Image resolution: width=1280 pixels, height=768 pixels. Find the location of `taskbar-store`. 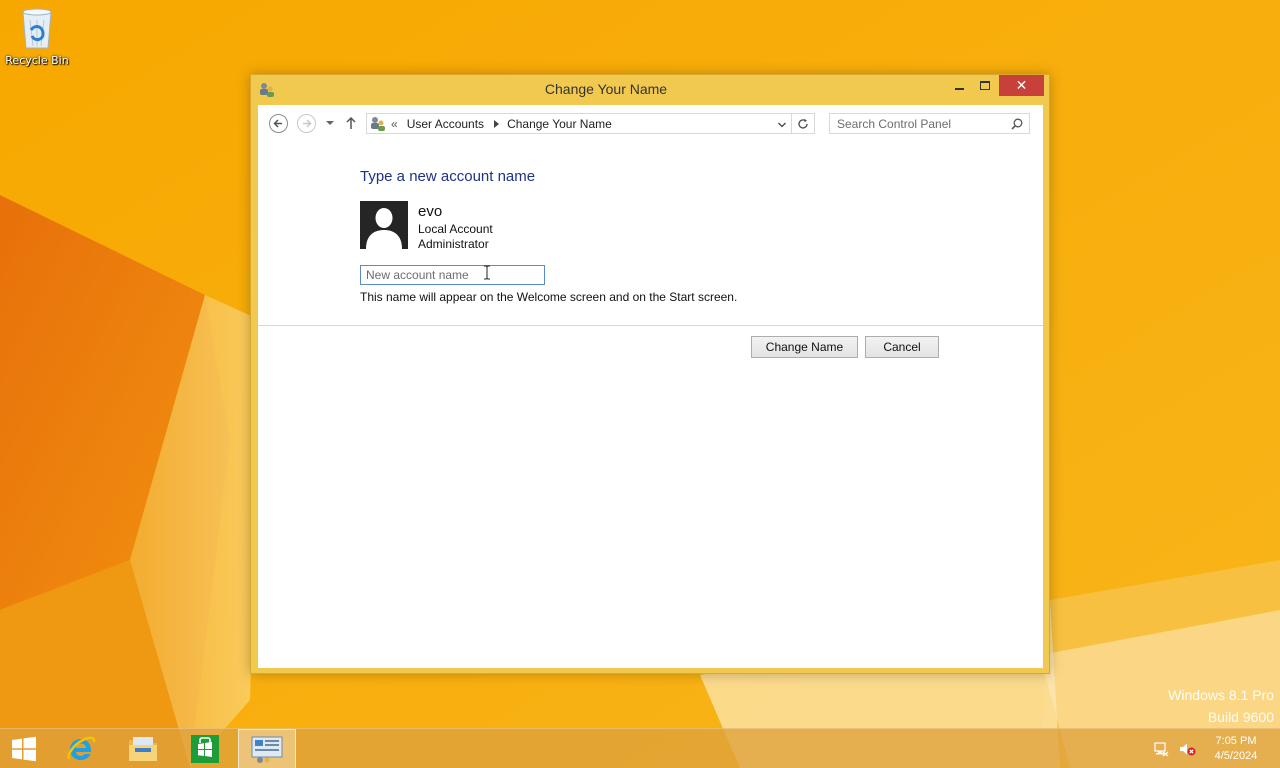

taskbar-store is located at coordinates (205, 748).